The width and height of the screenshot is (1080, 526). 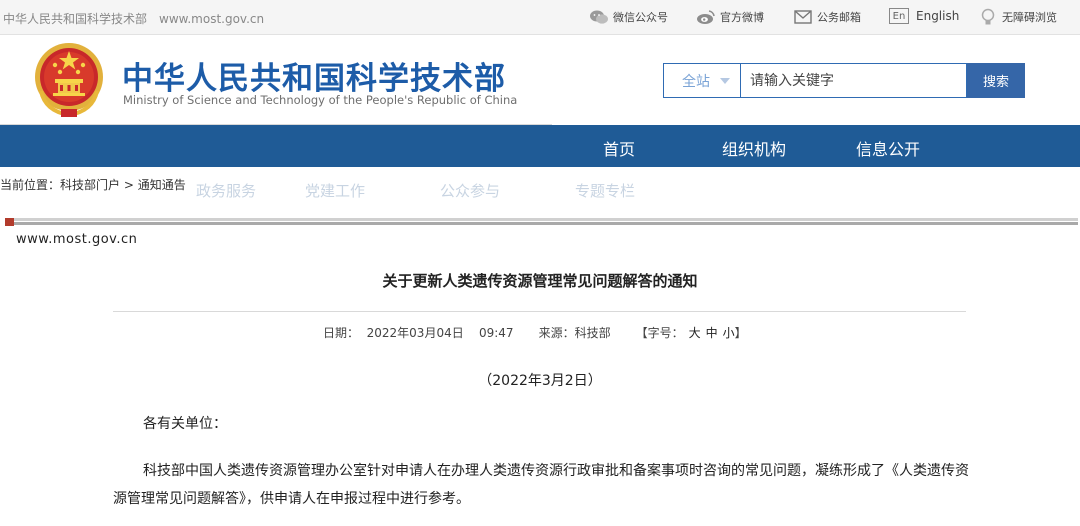 I want to click on font-size-close: 】, so click(x=740, y=333).